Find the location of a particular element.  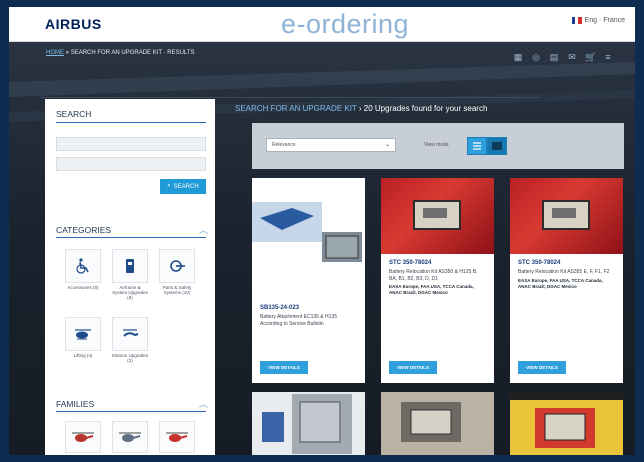

language-selector: Eng · France is located at coordinates (598, 20).